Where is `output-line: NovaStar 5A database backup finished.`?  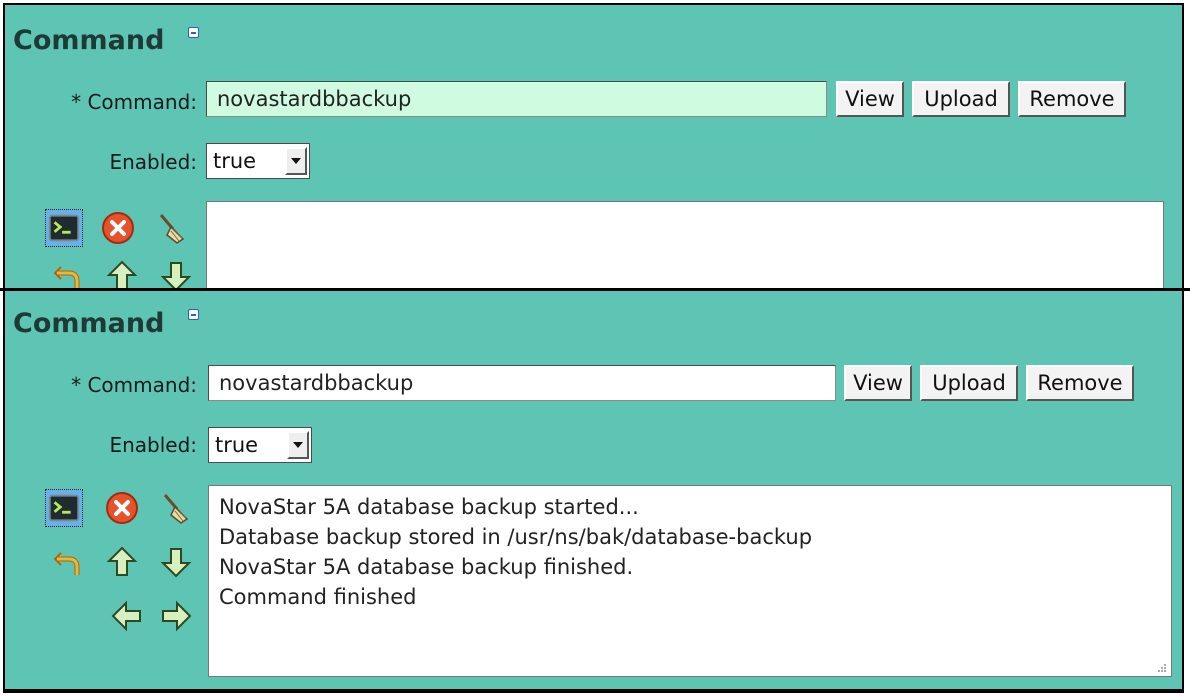
output-line: NovaStar 5A database backup finished. is located at coordinates (426, 567).